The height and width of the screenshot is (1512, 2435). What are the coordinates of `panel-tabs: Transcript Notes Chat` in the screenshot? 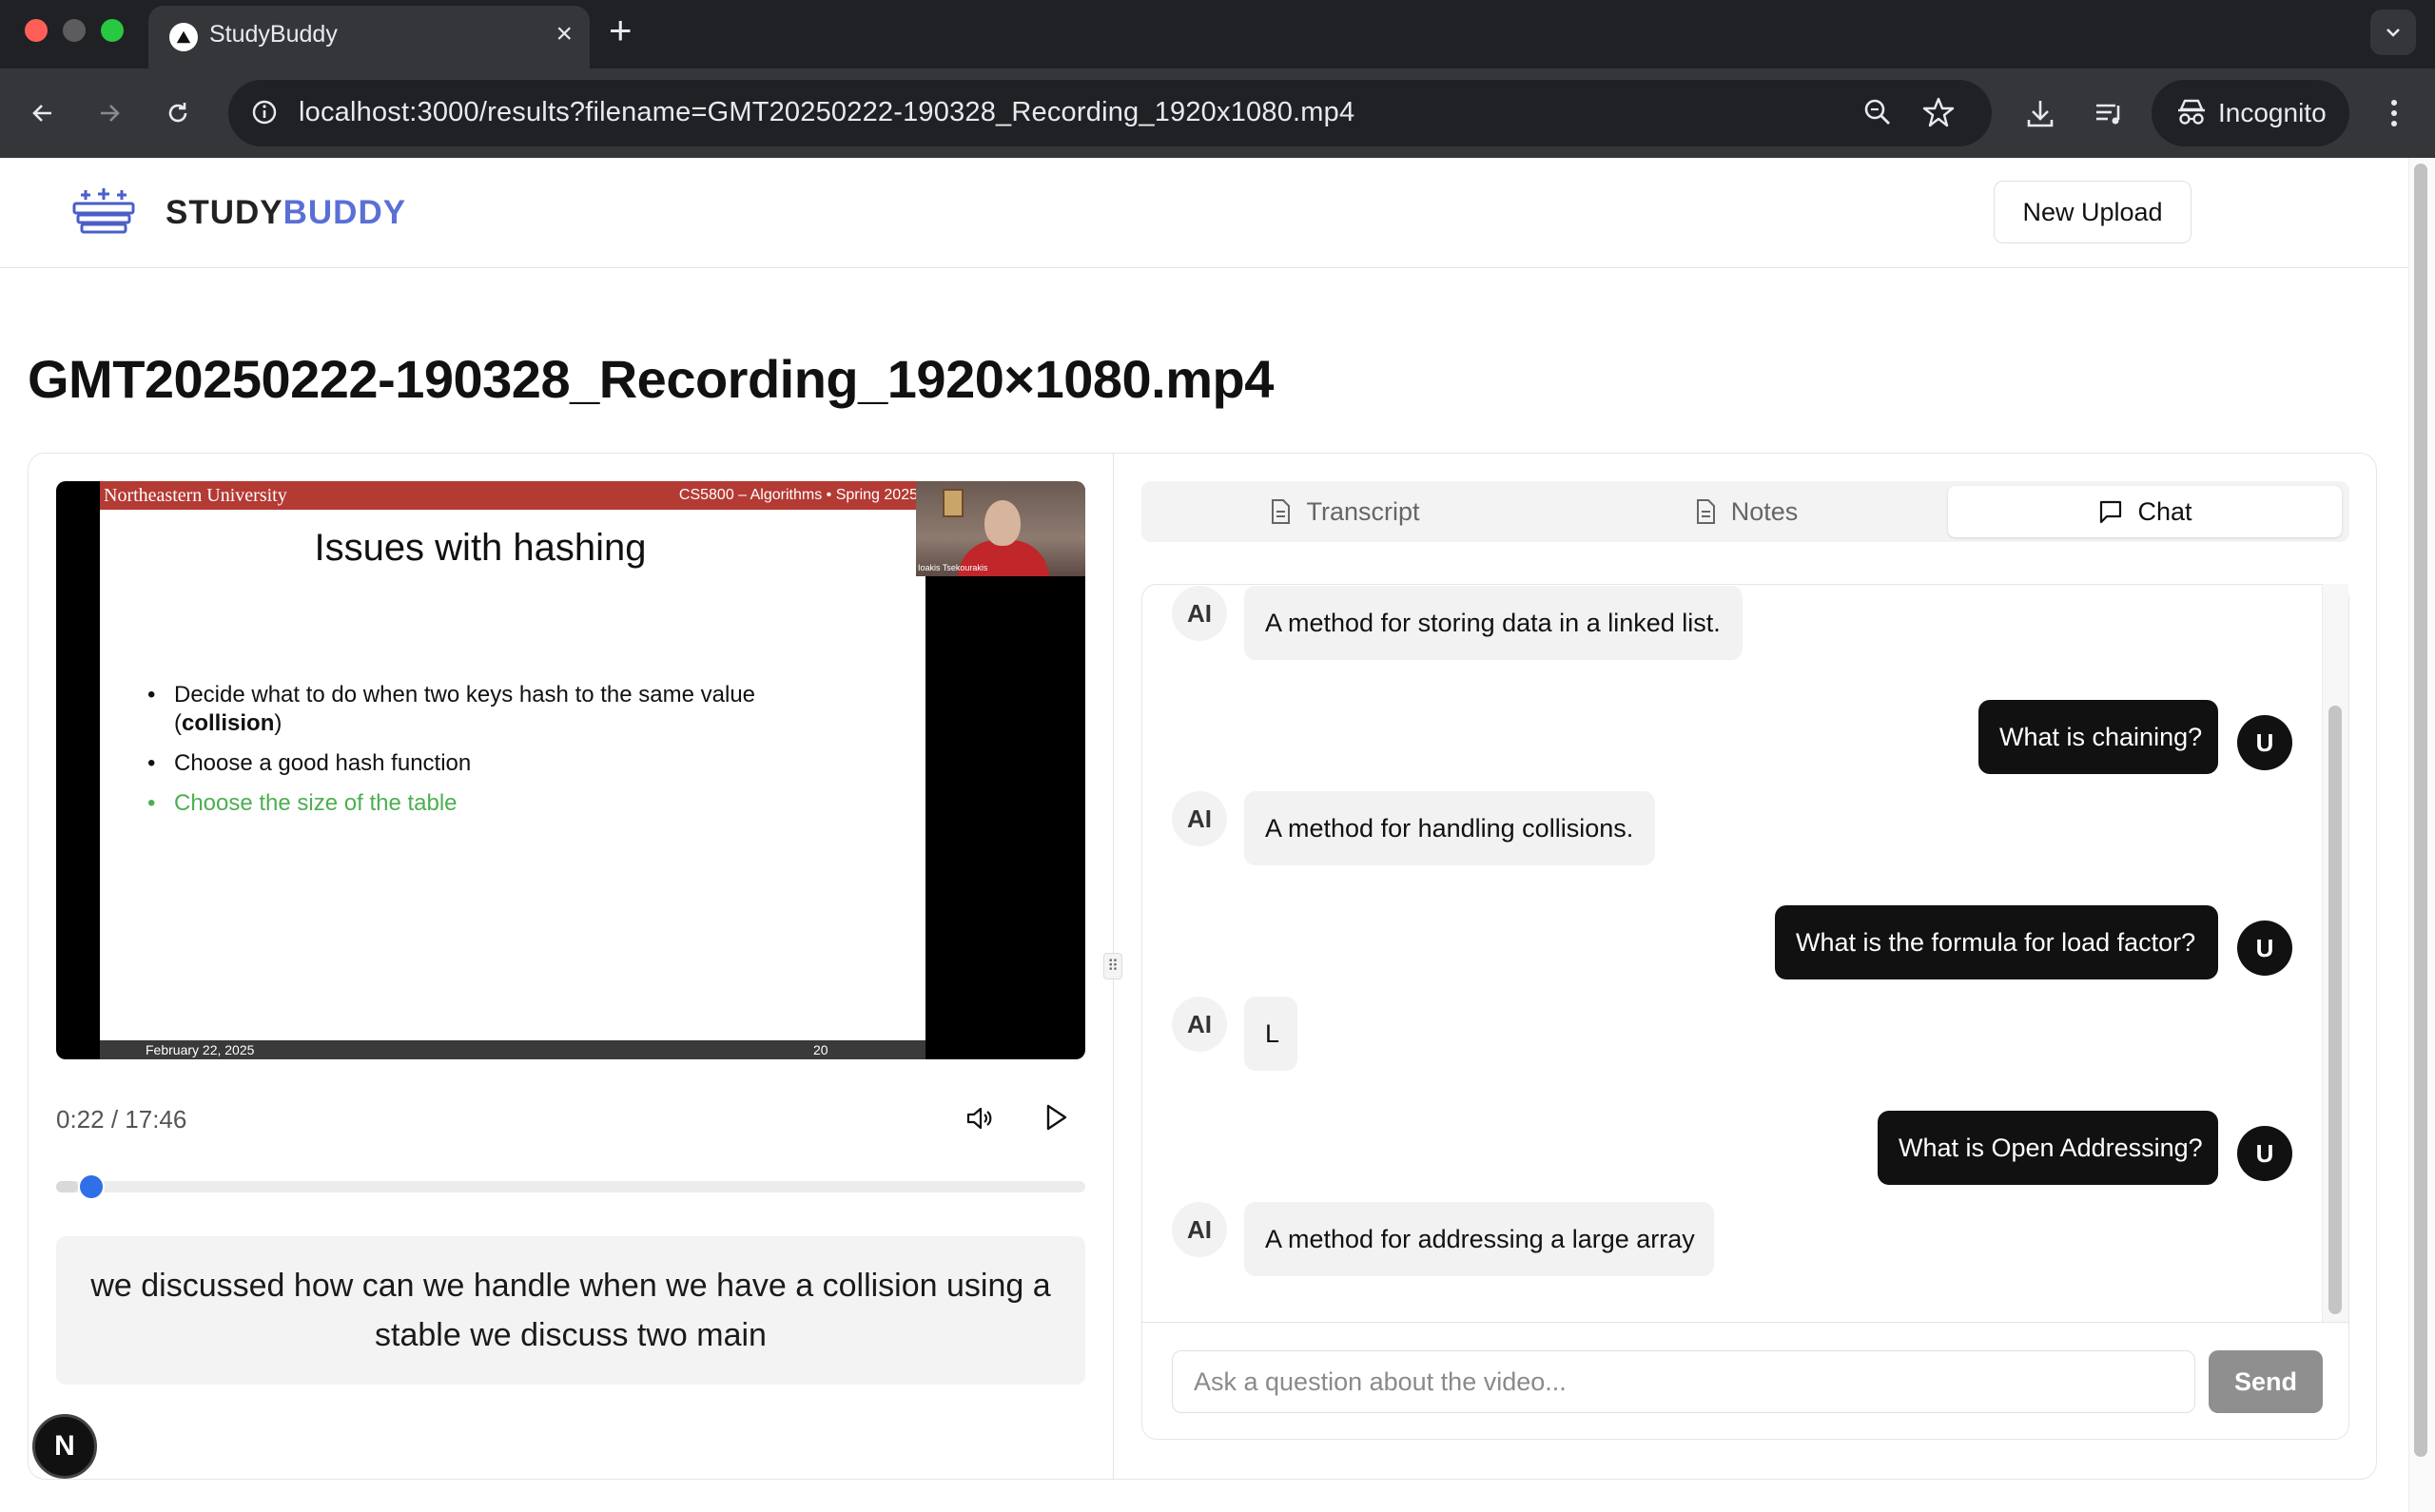 It's located at (1745, 512).